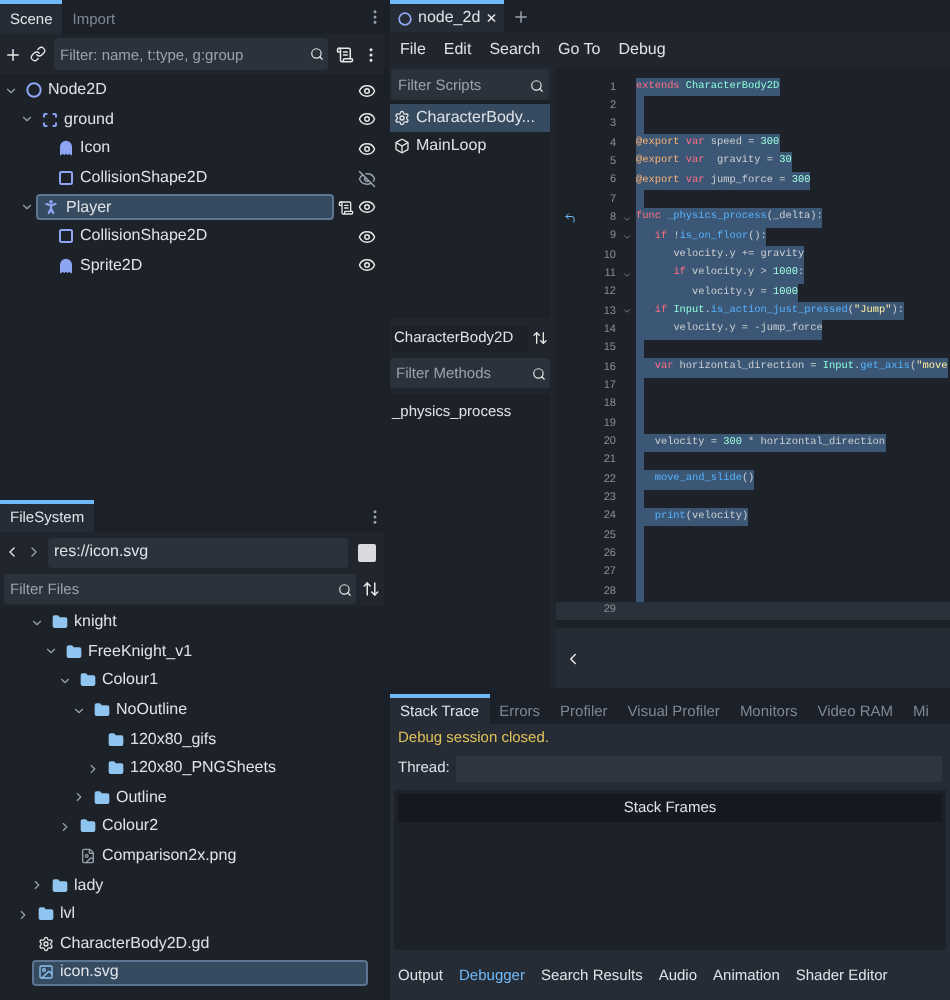 The image size is (950, 1000). What do you see at coordinates (200, 972) in the screenshot?
I see `tree-row: icon.svg` at bounding box center [200, 972].